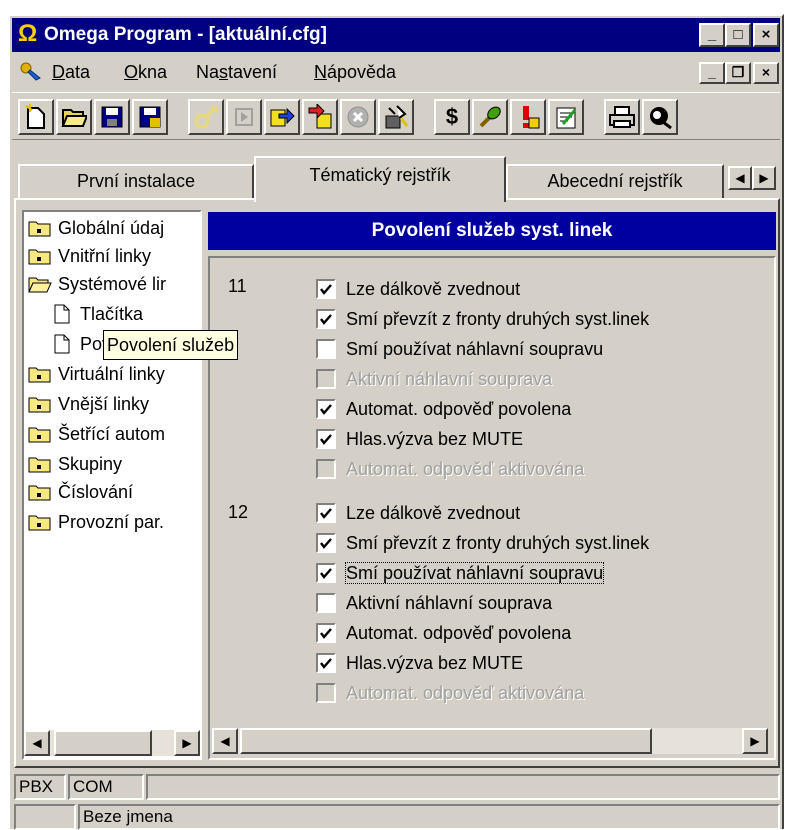 This screenshot has width=788, height=830. I want to click on tree-scroll-right-button: ▶, so click(187, 743).